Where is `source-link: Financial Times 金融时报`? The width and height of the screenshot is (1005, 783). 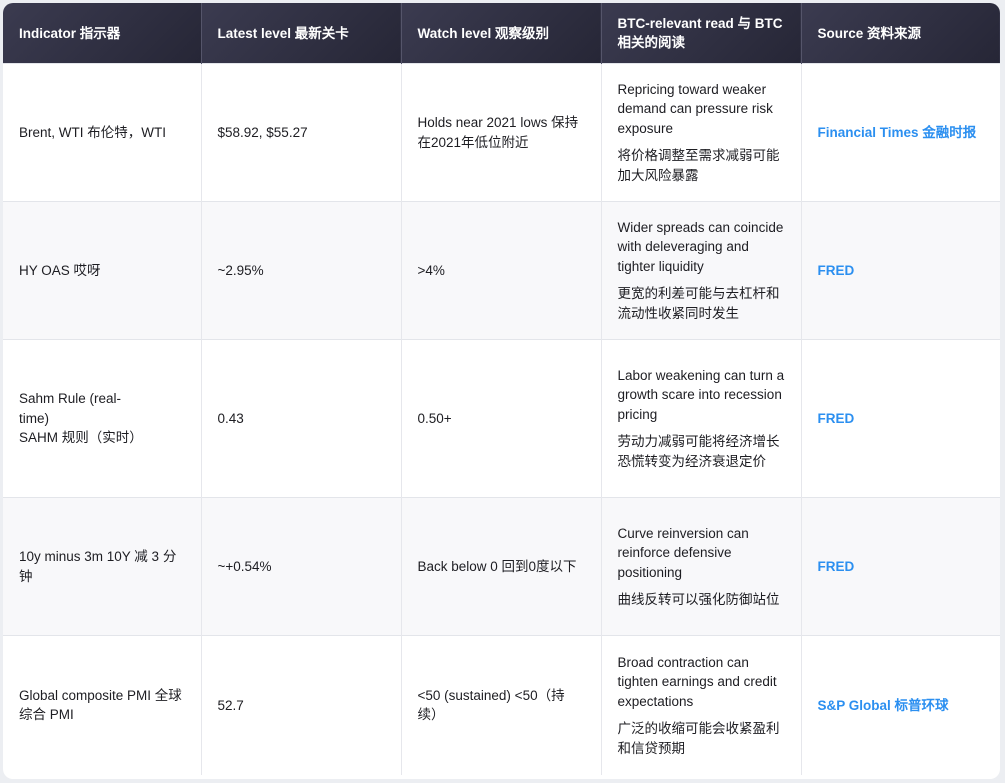
source-link: Financial Times 金融时报 is located at coordinates (900, 132).